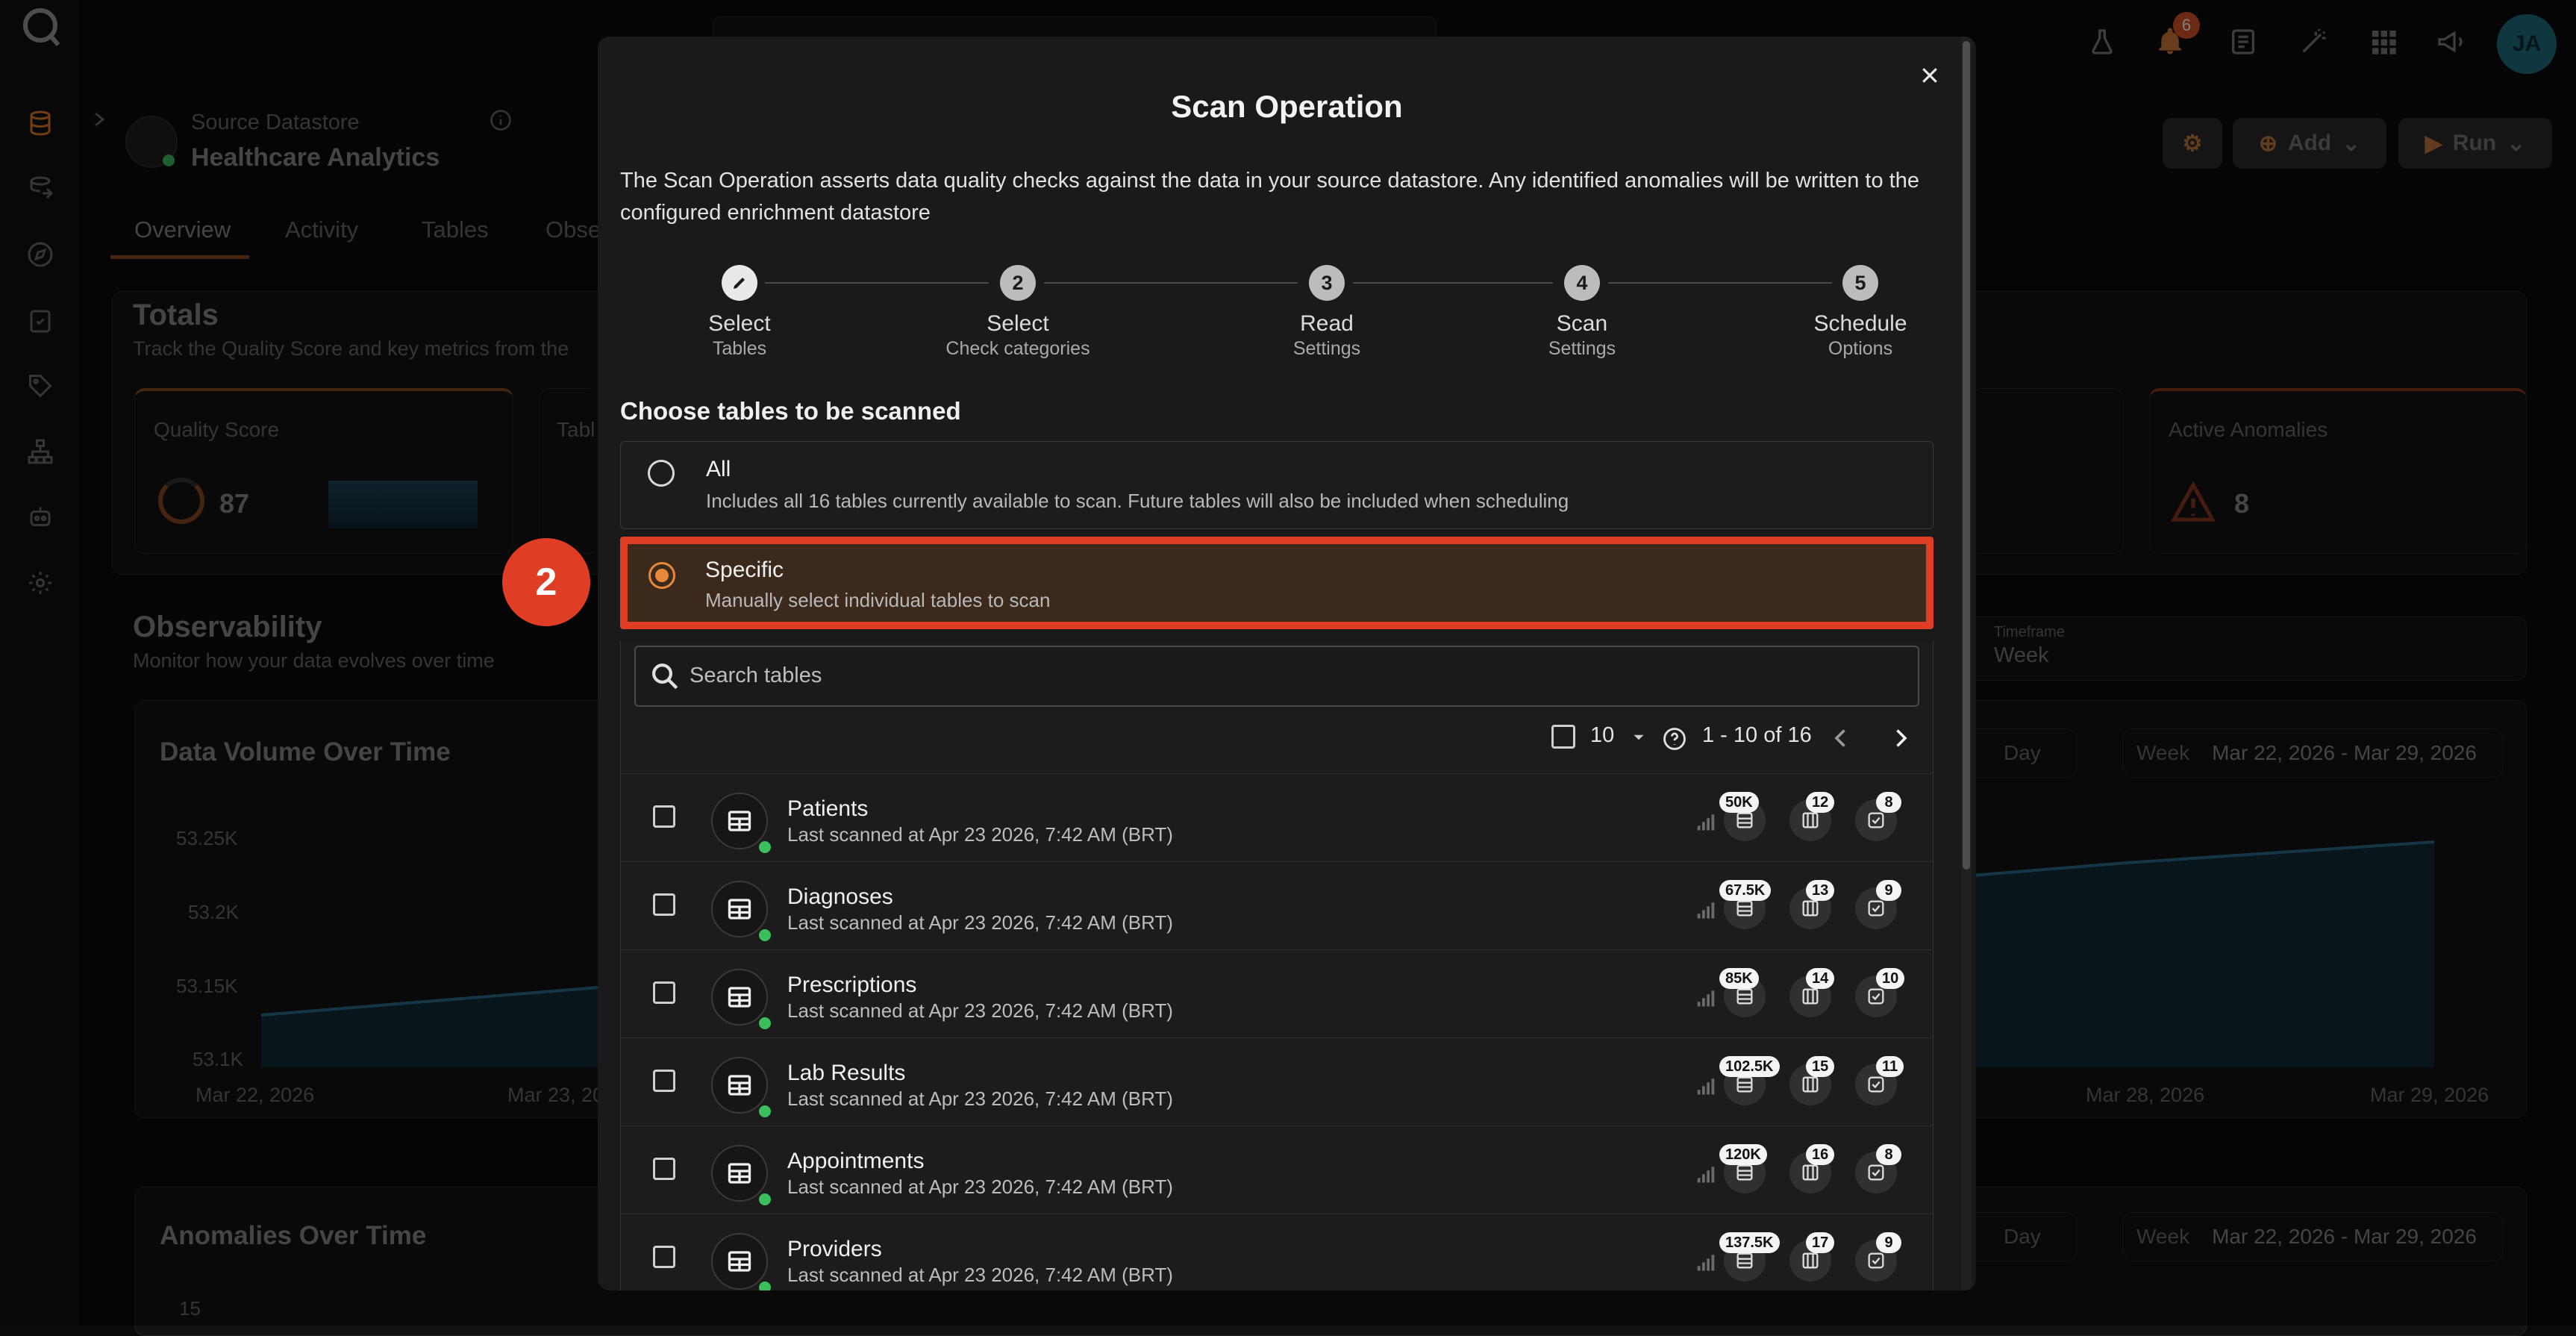  What do you see at coordinates (739, 335) in the screenshot?
I see `step-1-label: Select Tables` at bounding box center [739, 335].